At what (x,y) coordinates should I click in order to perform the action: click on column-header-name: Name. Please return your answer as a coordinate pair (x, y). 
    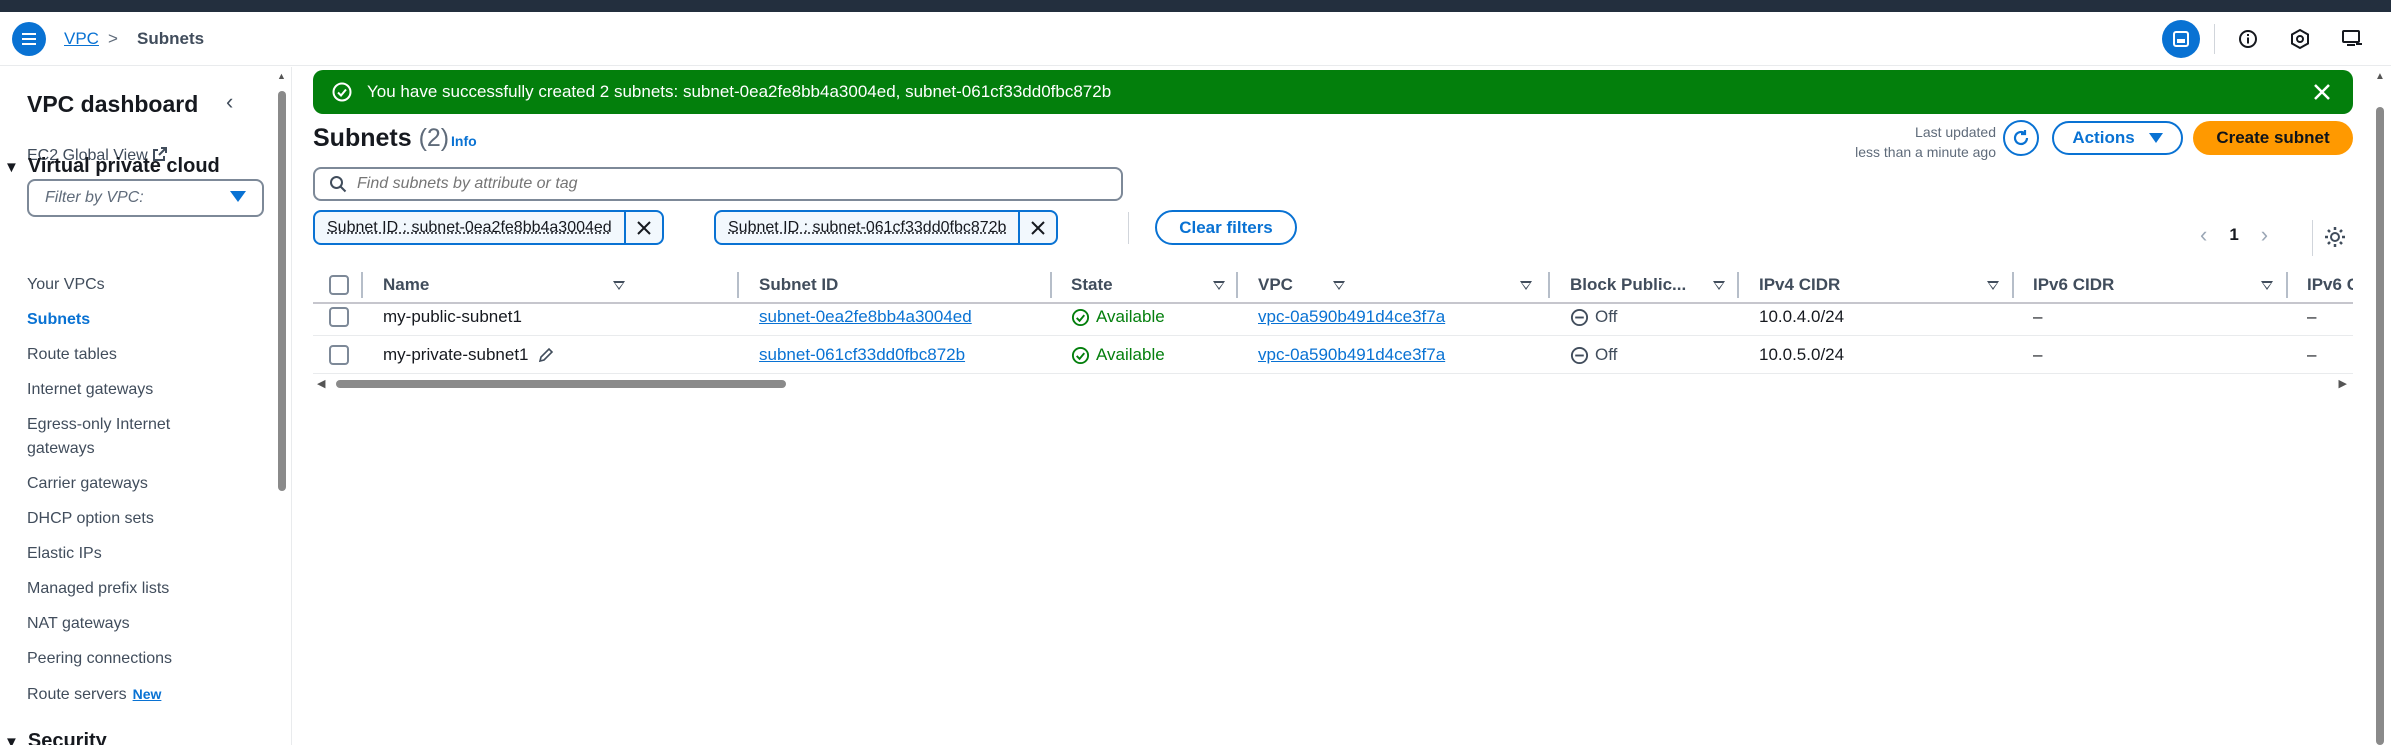
    Looking at the image, I should click on (508, 285).